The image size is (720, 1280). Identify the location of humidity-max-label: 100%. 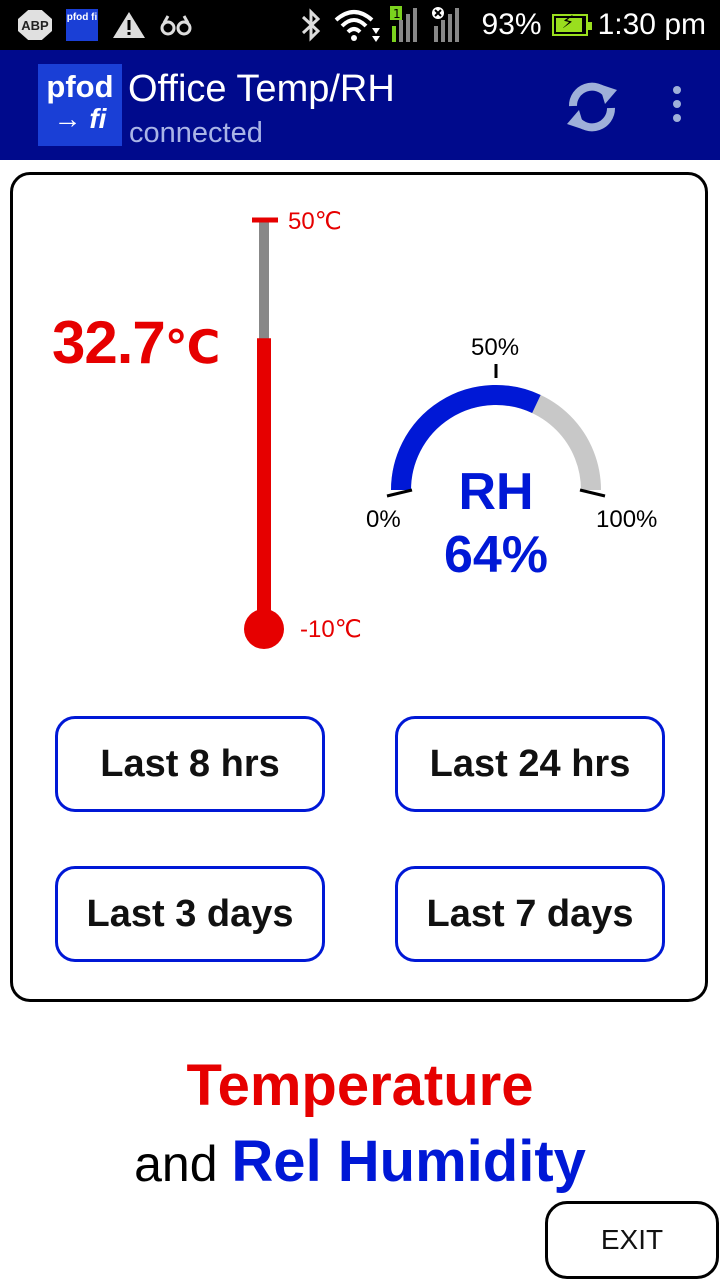
(626, 519).